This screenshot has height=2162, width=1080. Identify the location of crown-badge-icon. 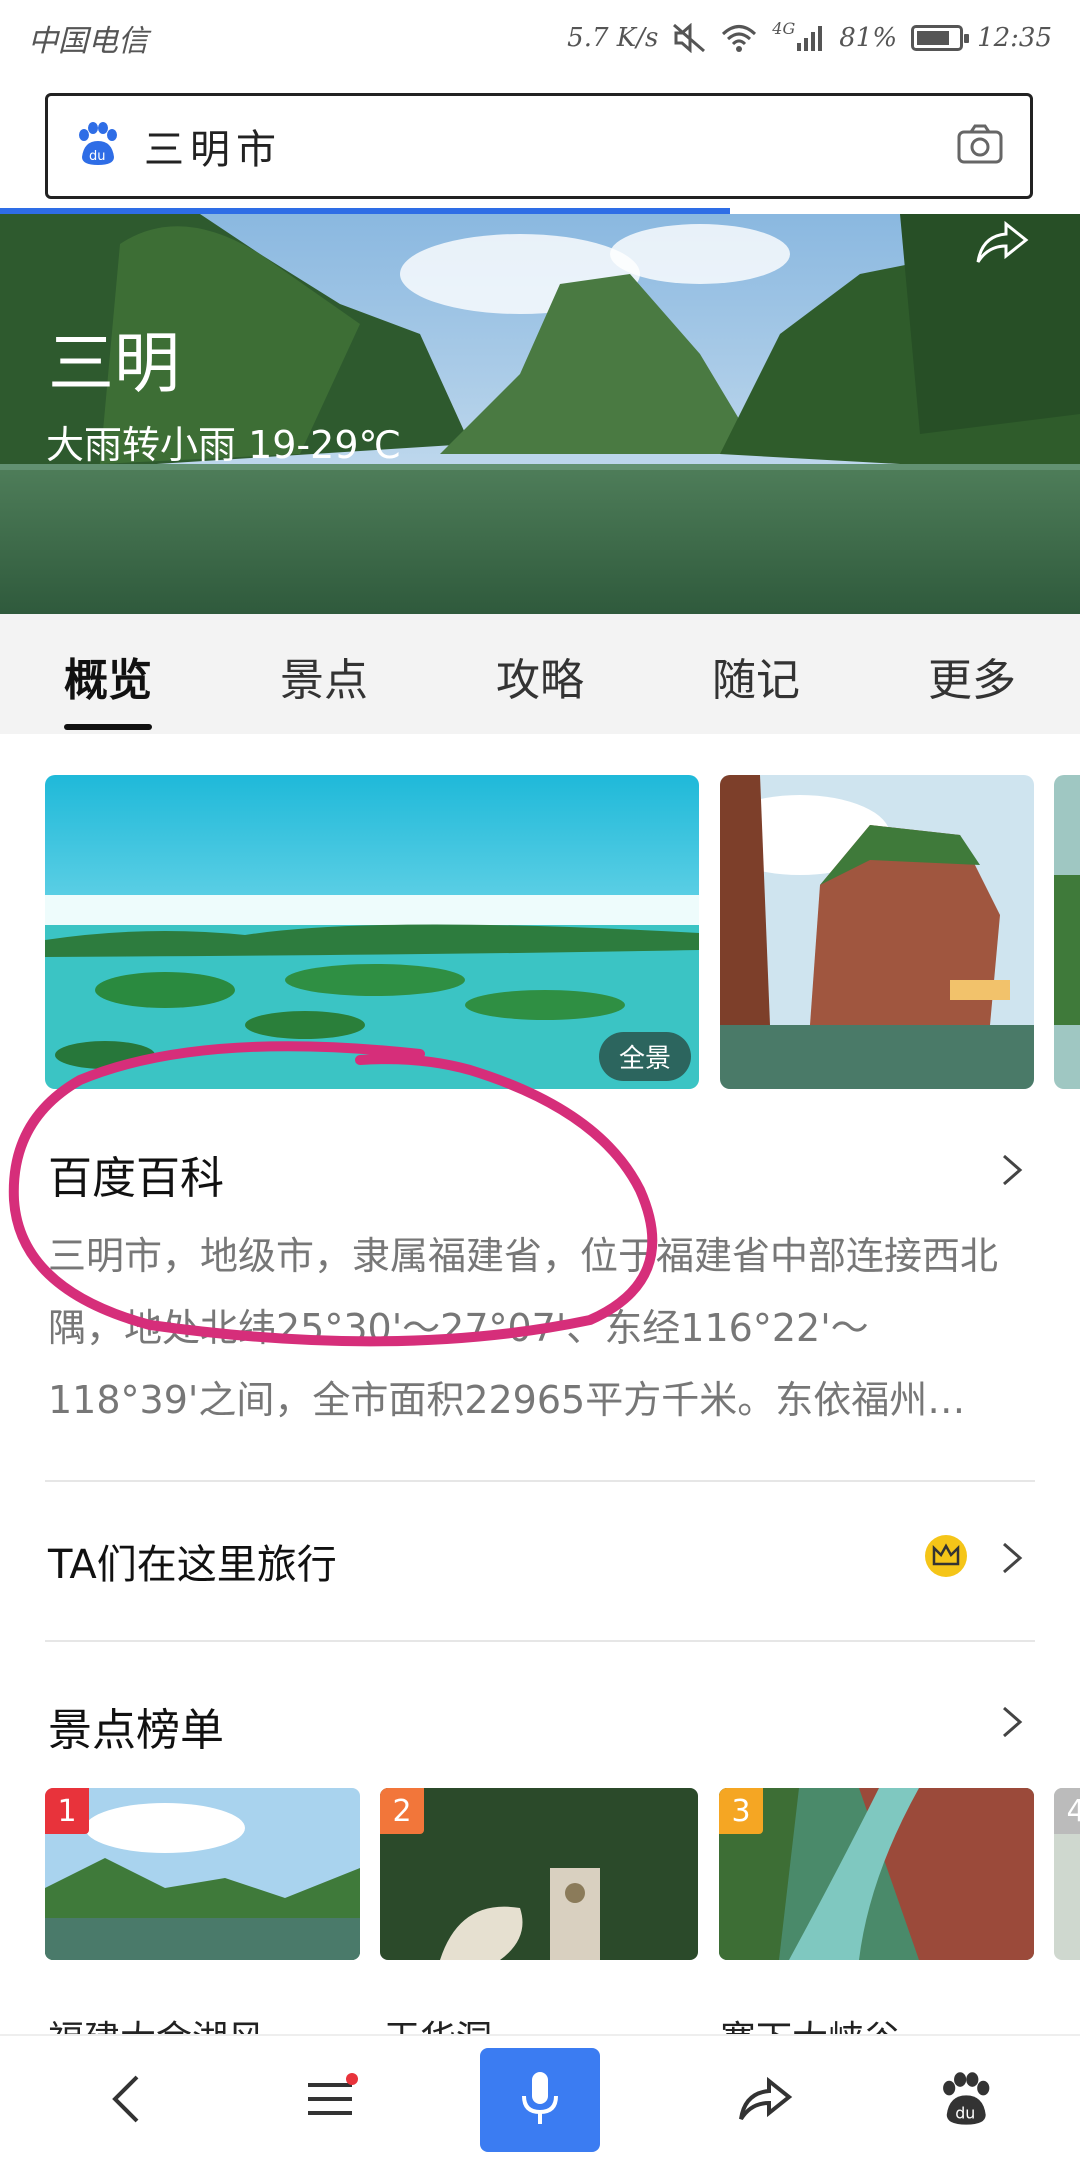
(946, 1558).